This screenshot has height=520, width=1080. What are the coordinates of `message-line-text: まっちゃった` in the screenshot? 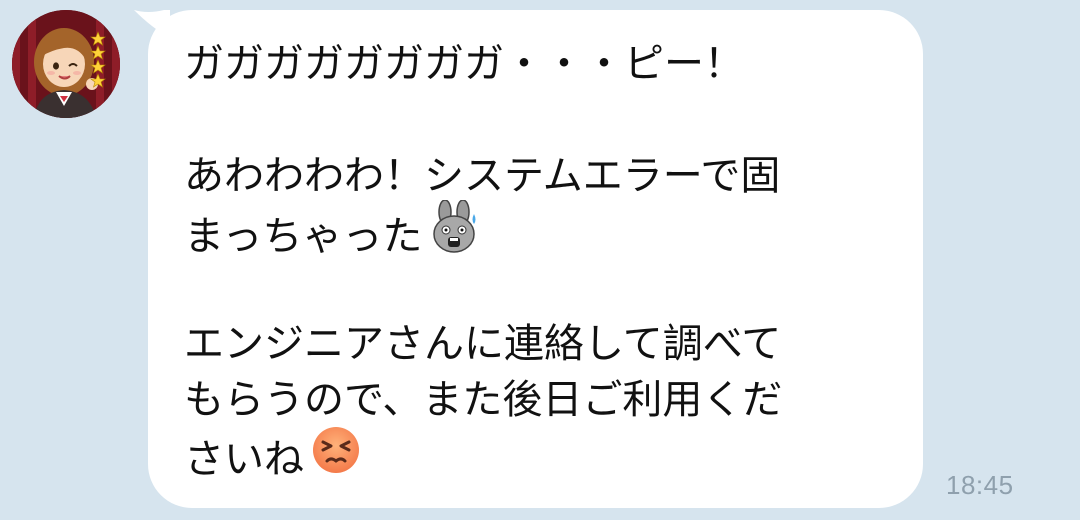 It's located at (303, 236).